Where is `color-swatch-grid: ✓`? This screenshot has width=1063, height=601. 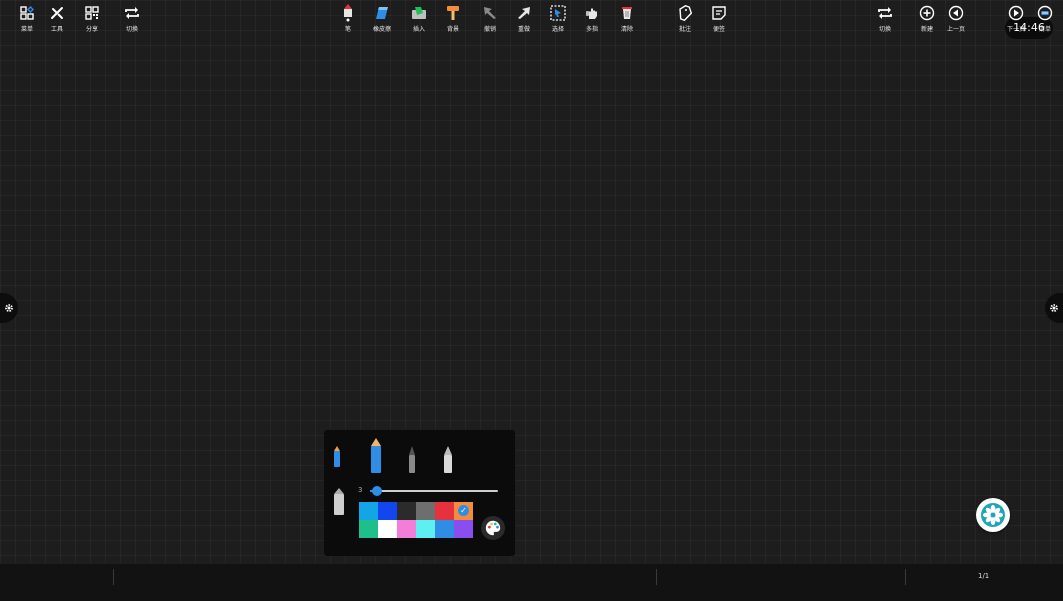
color-swatch-grid: ✓ is located at coordinates (417, 520).